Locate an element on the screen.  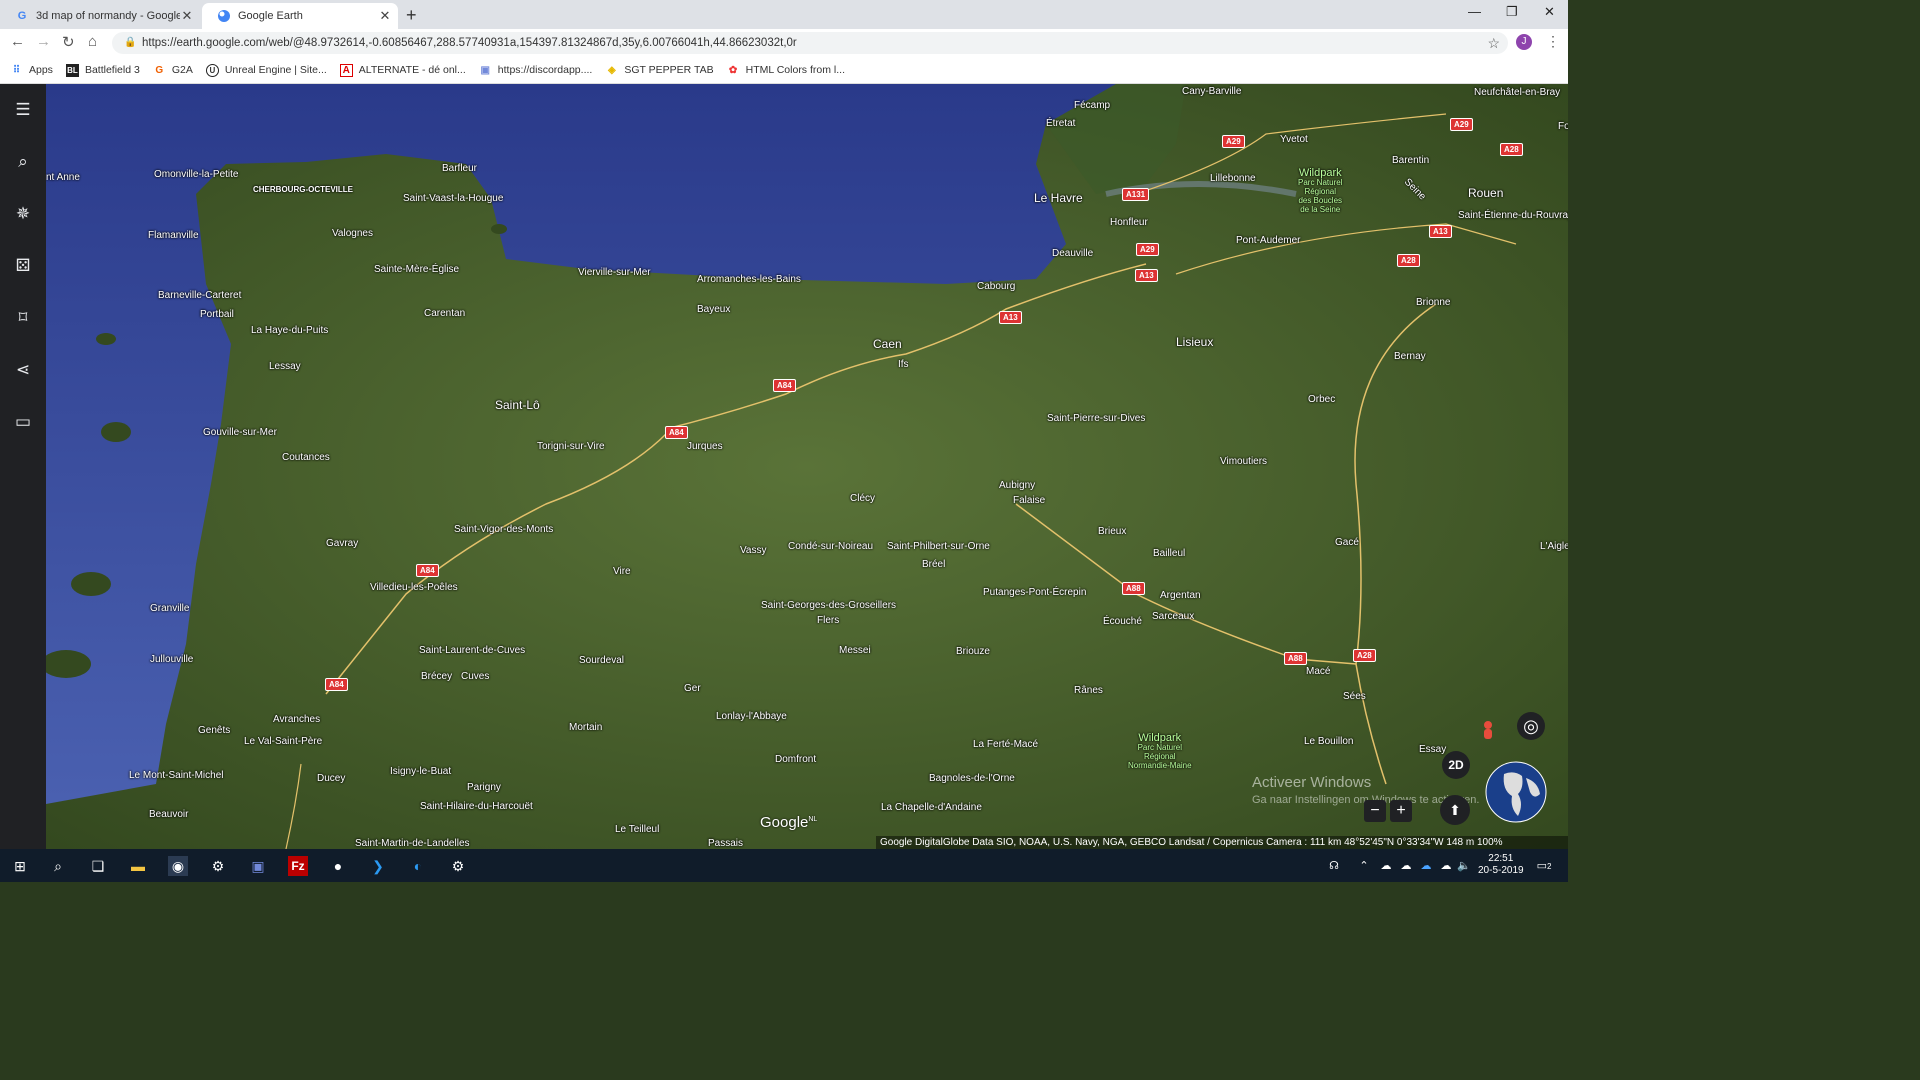
park-title: Wildpark is located at coordinates (1160, 738).